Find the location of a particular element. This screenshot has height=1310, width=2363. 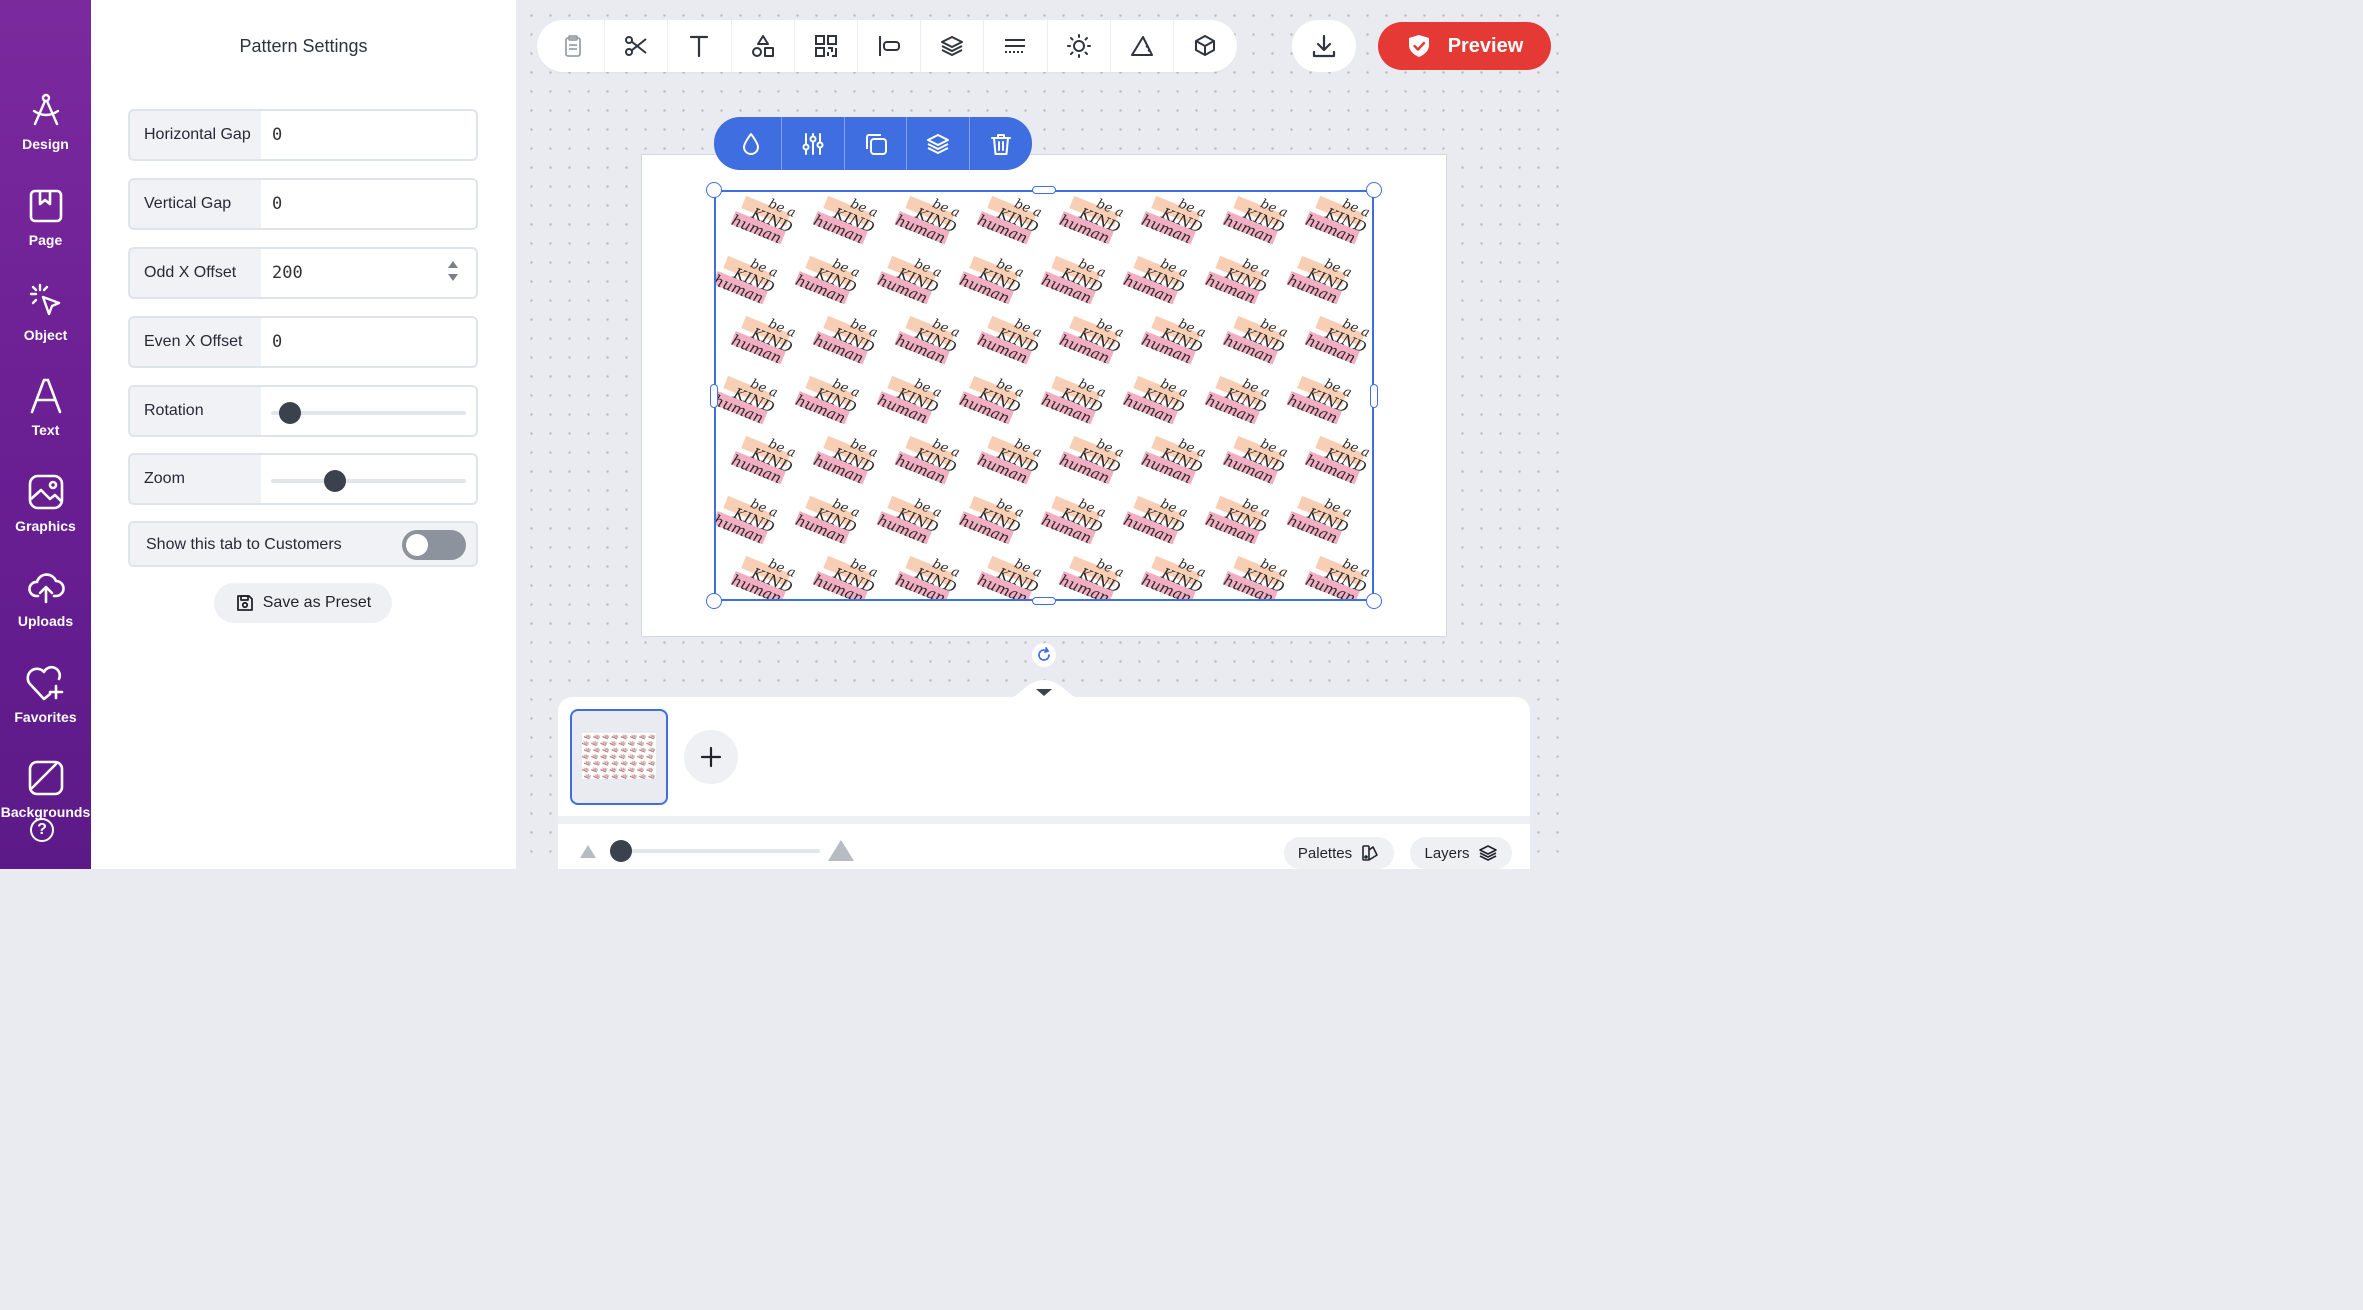

duplicate-button is located at coordinates (876, 143).